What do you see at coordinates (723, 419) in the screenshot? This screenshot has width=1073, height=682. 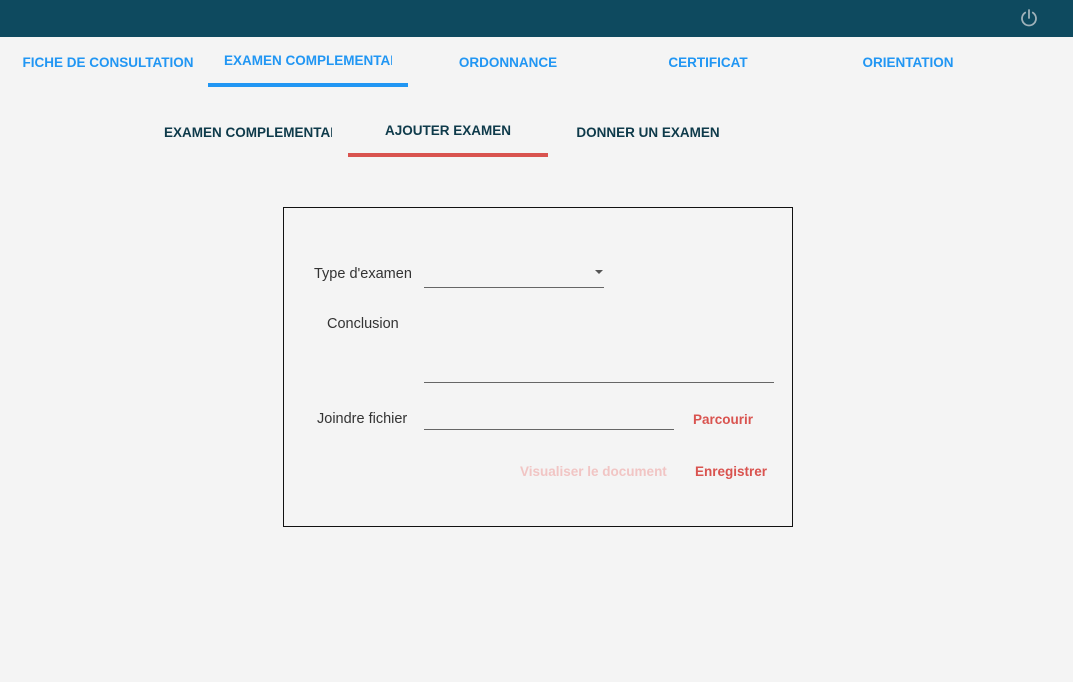 I see `browse-button: Parcourir` at bounding box center [723, 419].